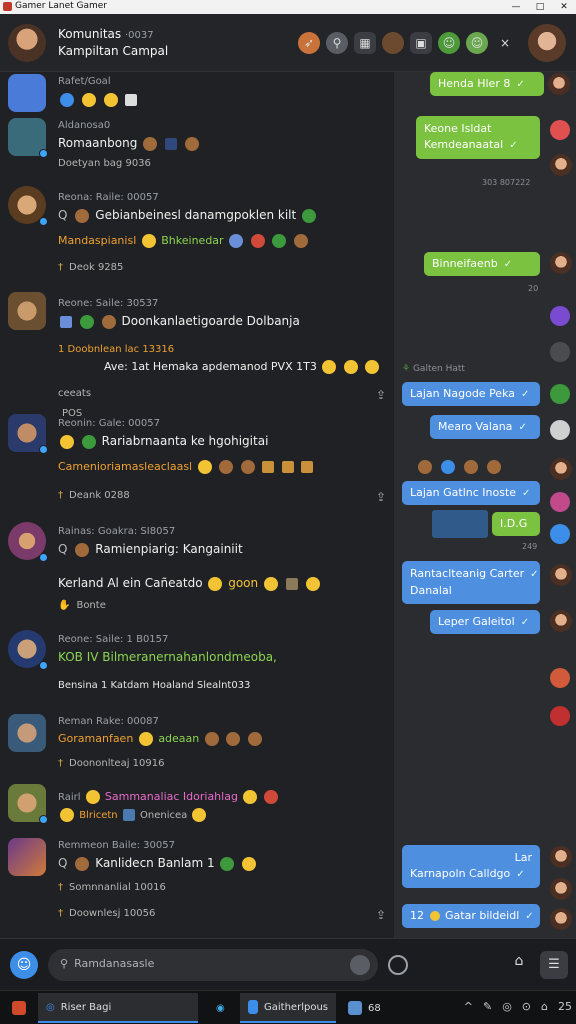 The image size is (576, 1024). I want to click on rocket-icon: ➶, so click(309, 43).